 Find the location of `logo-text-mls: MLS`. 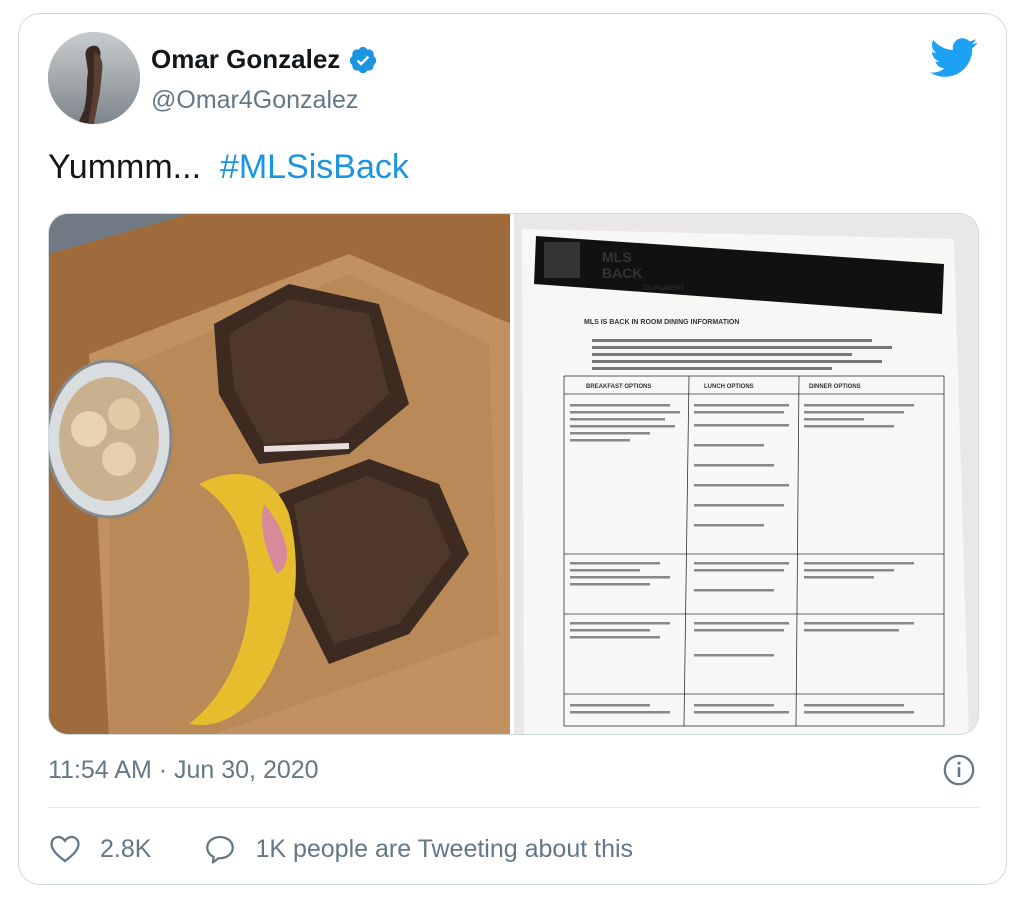

logo-text-mls: MLS is located at coordinates (617, 257).